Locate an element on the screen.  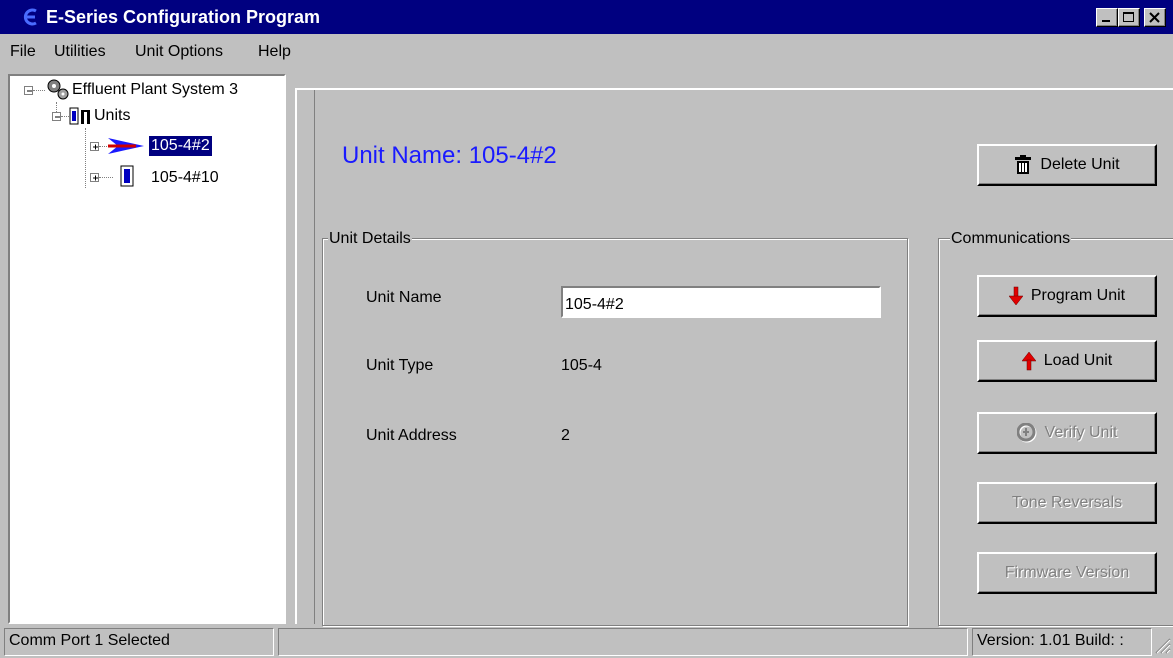
gears-icon is located at coordinates (58, 89).